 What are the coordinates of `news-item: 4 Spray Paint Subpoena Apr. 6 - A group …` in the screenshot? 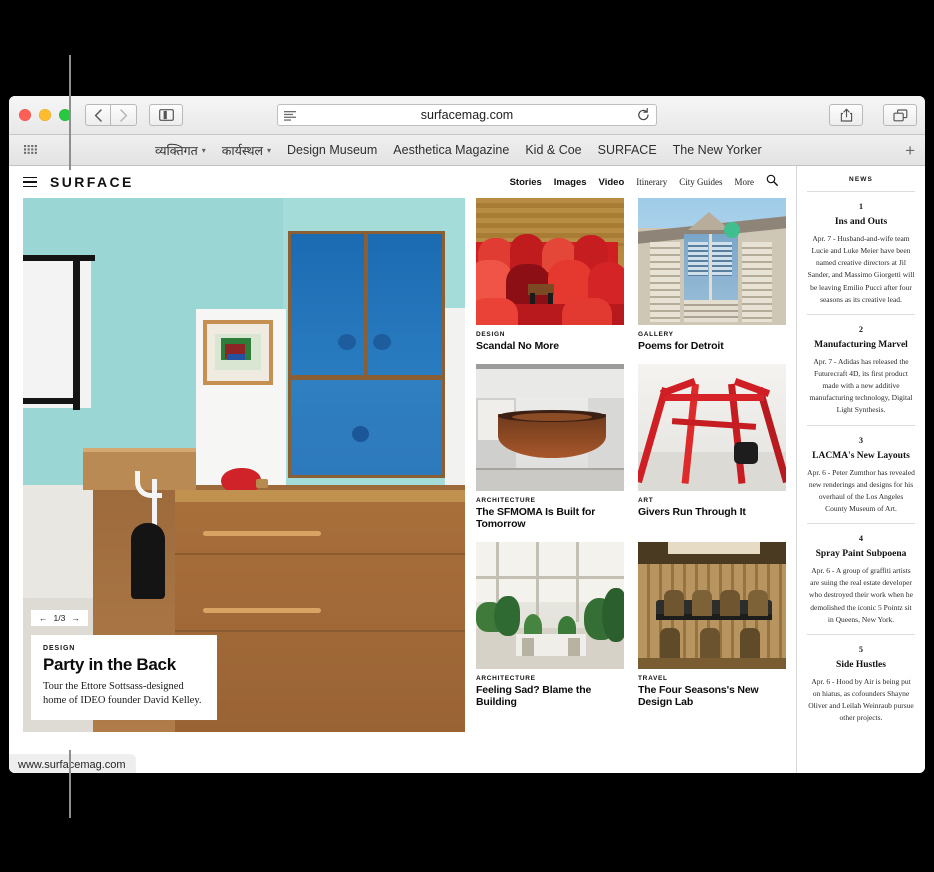 It's located at (861, 580).